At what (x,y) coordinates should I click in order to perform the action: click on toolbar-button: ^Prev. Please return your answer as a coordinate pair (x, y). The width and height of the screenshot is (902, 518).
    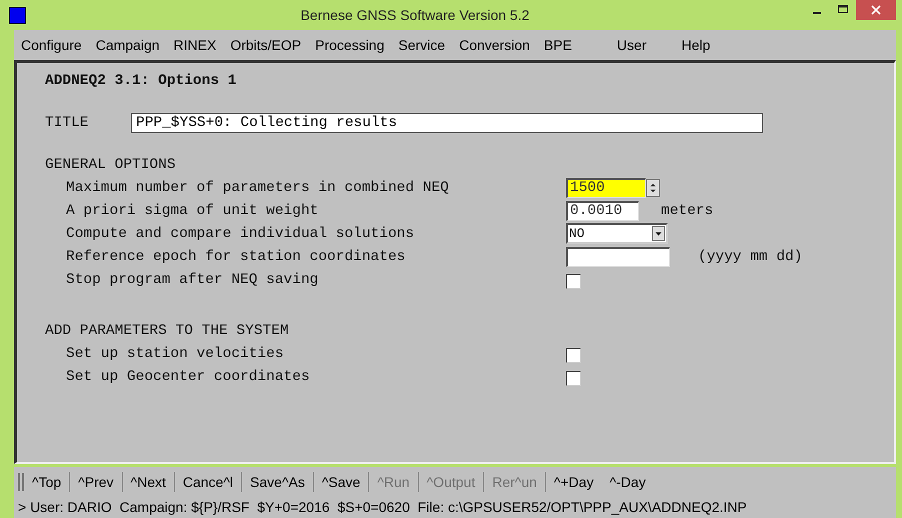
    Looking at the image, I should click on (95, 482).